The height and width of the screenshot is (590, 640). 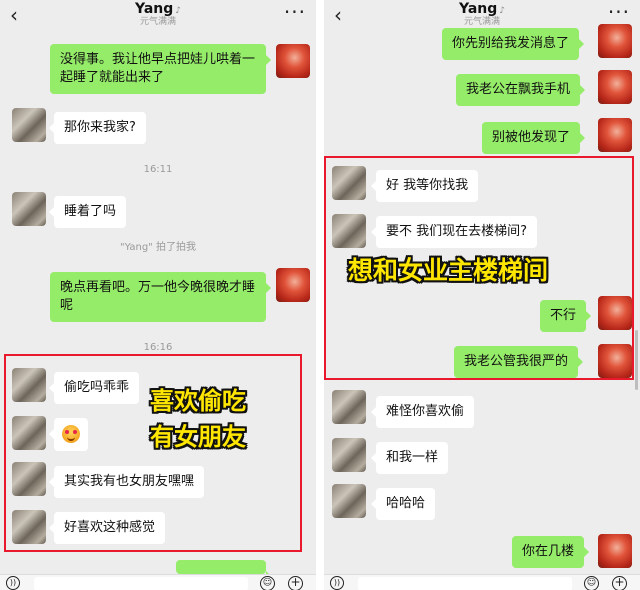 What do you see at coordinates (158, 169) in the screenshot?
I see `timestamp: 16:11` at bounding box center [158, 169].